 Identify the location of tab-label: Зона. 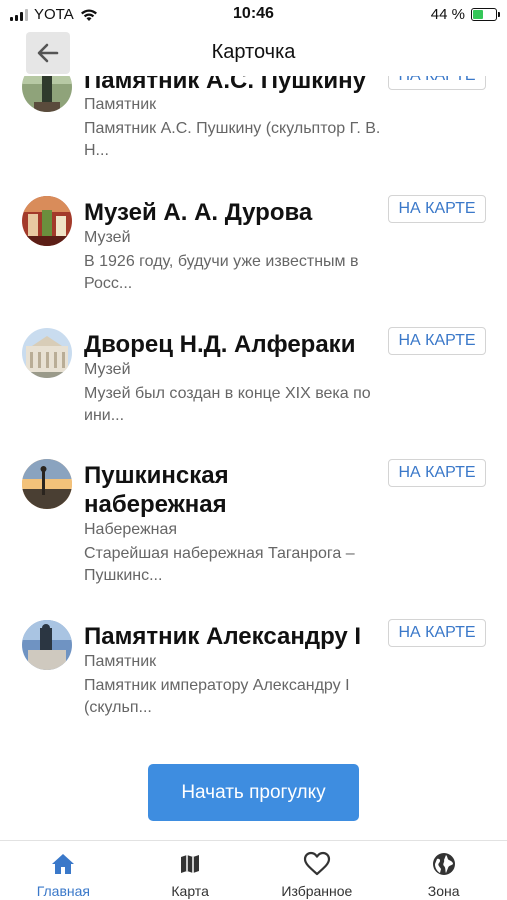
(443, 891).